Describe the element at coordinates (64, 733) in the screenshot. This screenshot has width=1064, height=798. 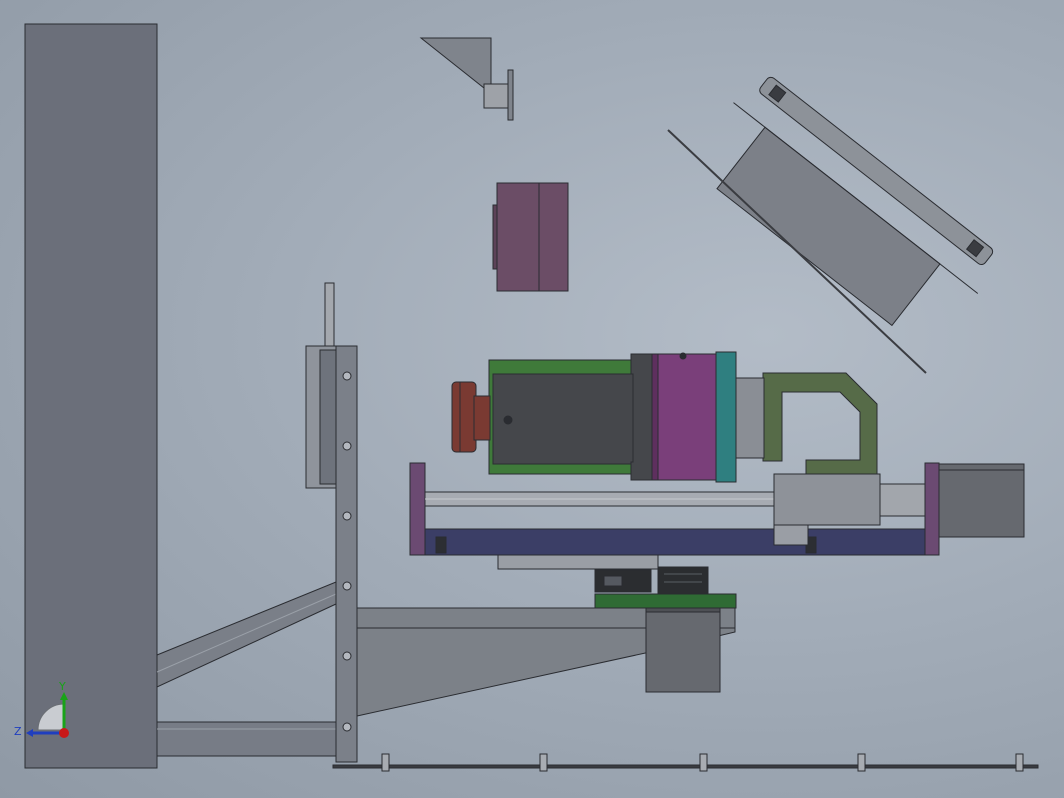
I see `x-axis-dot` at that location.